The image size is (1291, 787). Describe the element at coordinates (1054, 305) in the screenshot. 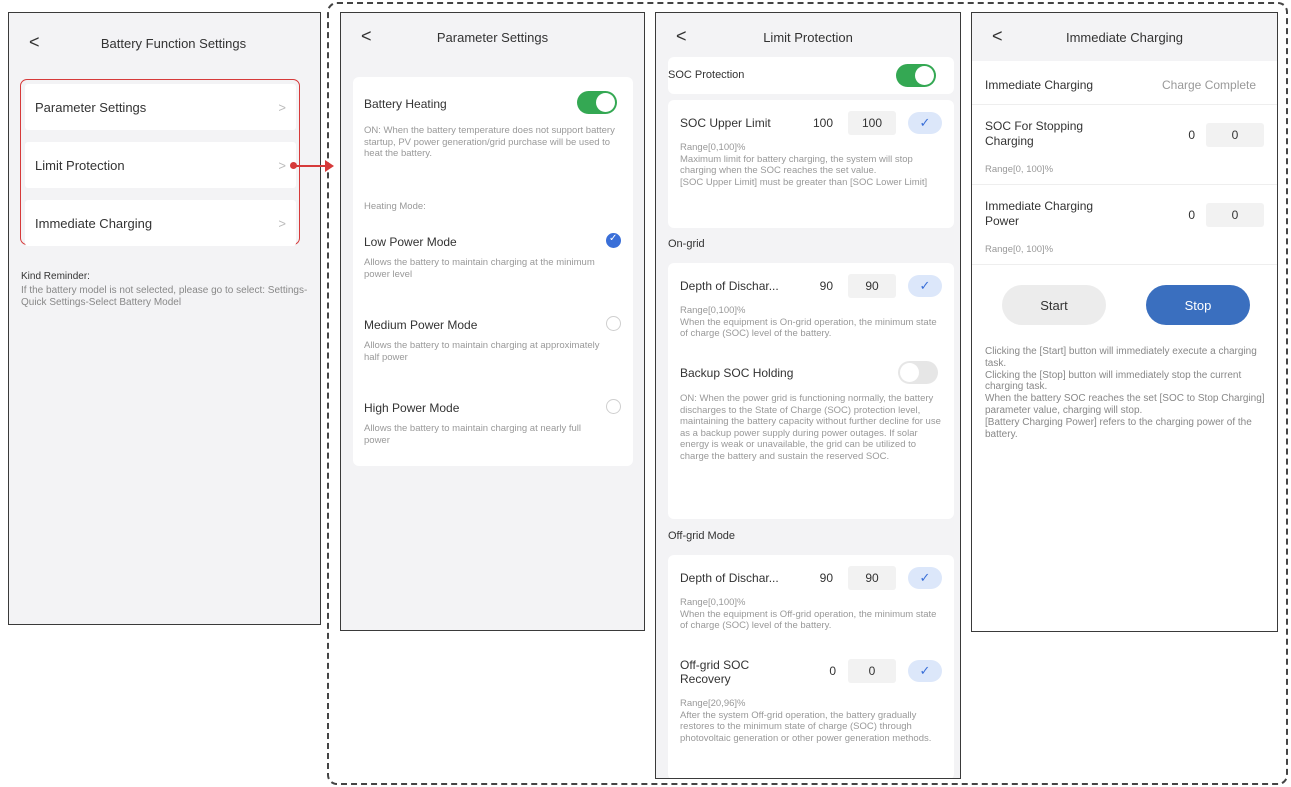

I see `start-button: Start` at that location.